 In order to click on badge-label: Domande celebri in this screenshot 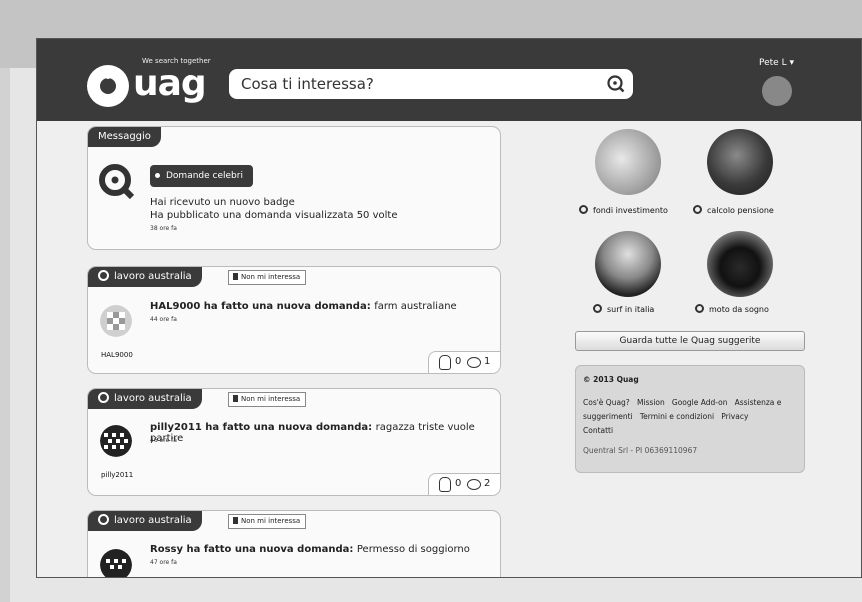, I will do `click(201, 176)`.